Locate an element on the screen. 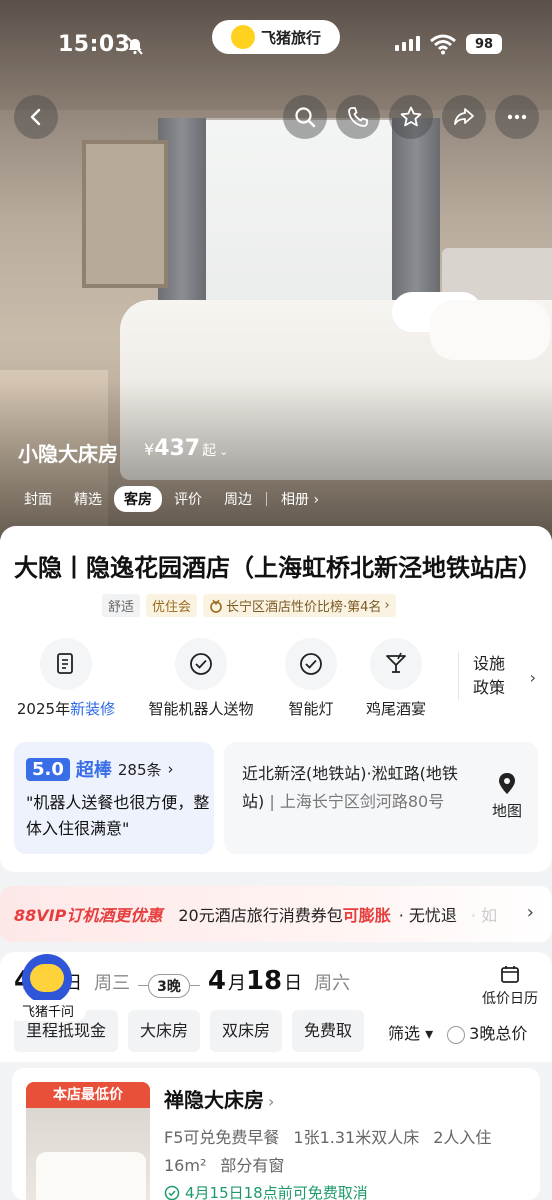 This screenshot has width=552, height=1200. filter-label: 筛选 is located at coordinates (404, 1033).